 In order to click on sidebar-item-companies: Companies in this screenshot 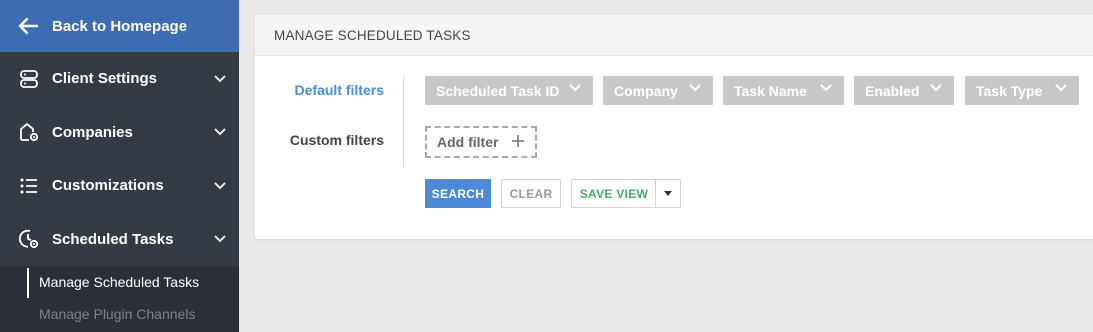, I will do `click(119, 133)`.